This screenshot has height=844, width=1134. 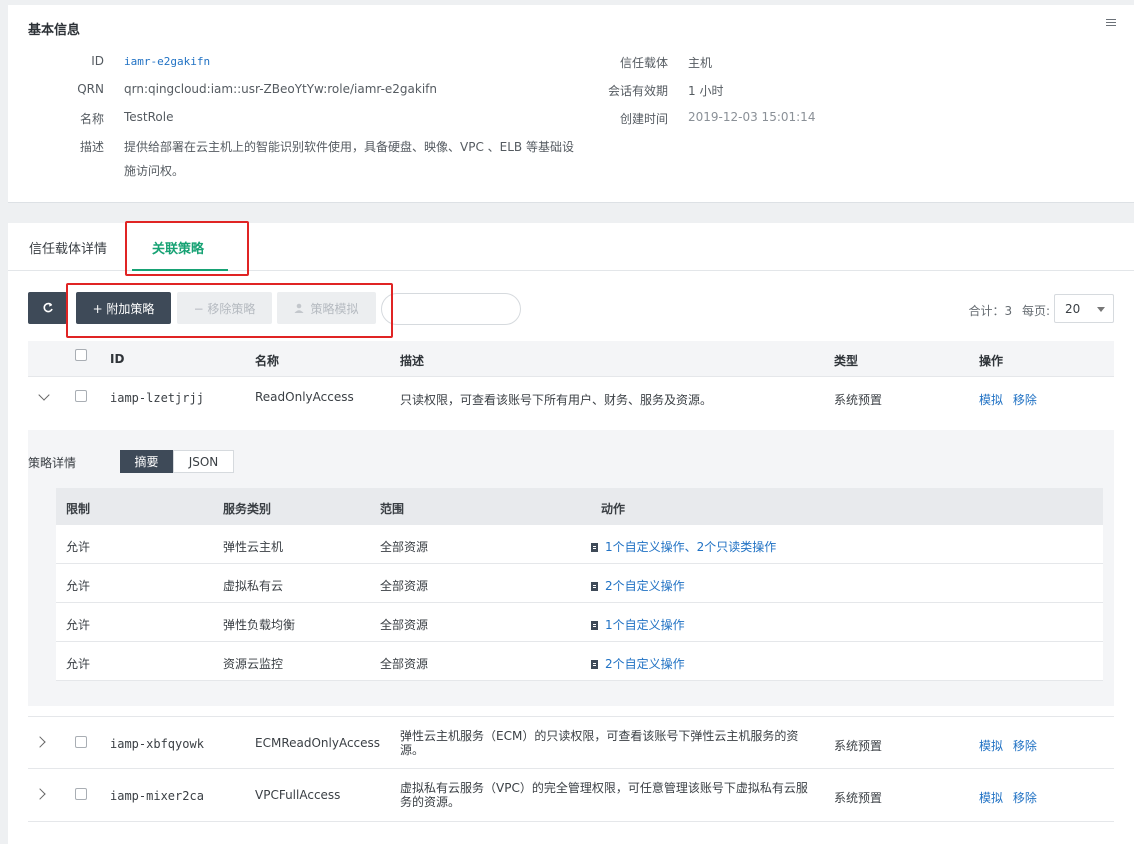 I want to click on id-value: iamr-e2gakifn, so click(x=167, y=61).